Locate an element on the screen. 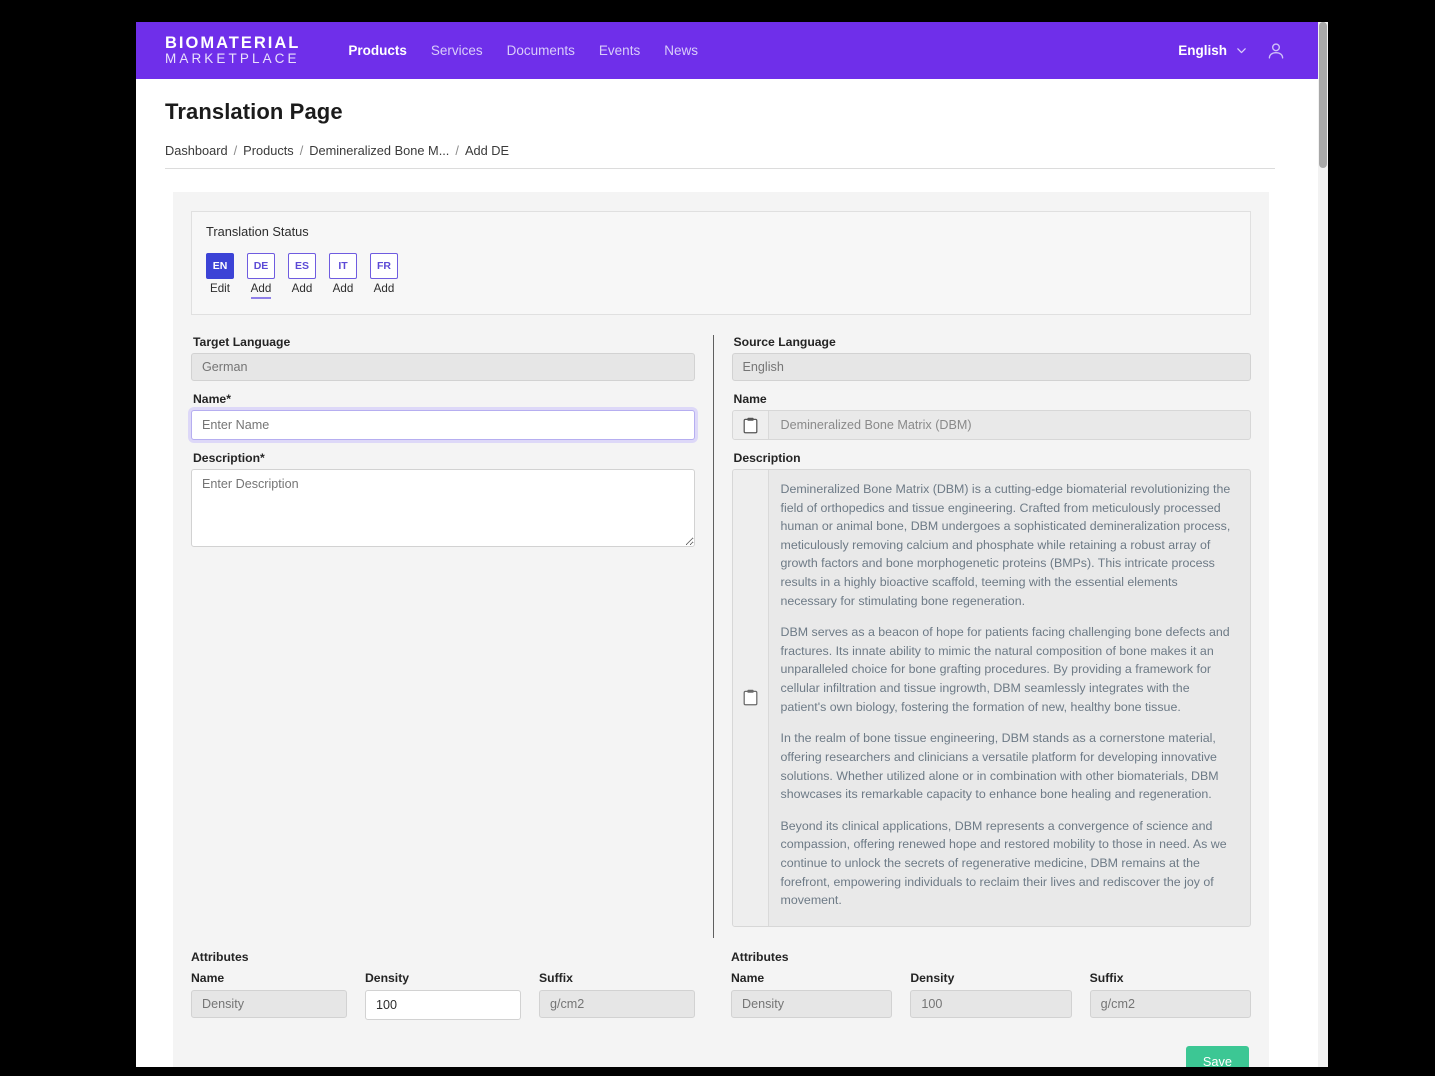 This screenshot has height=1076, width=1435. target-language-label: Target Language is located at coordinates (242, 342).